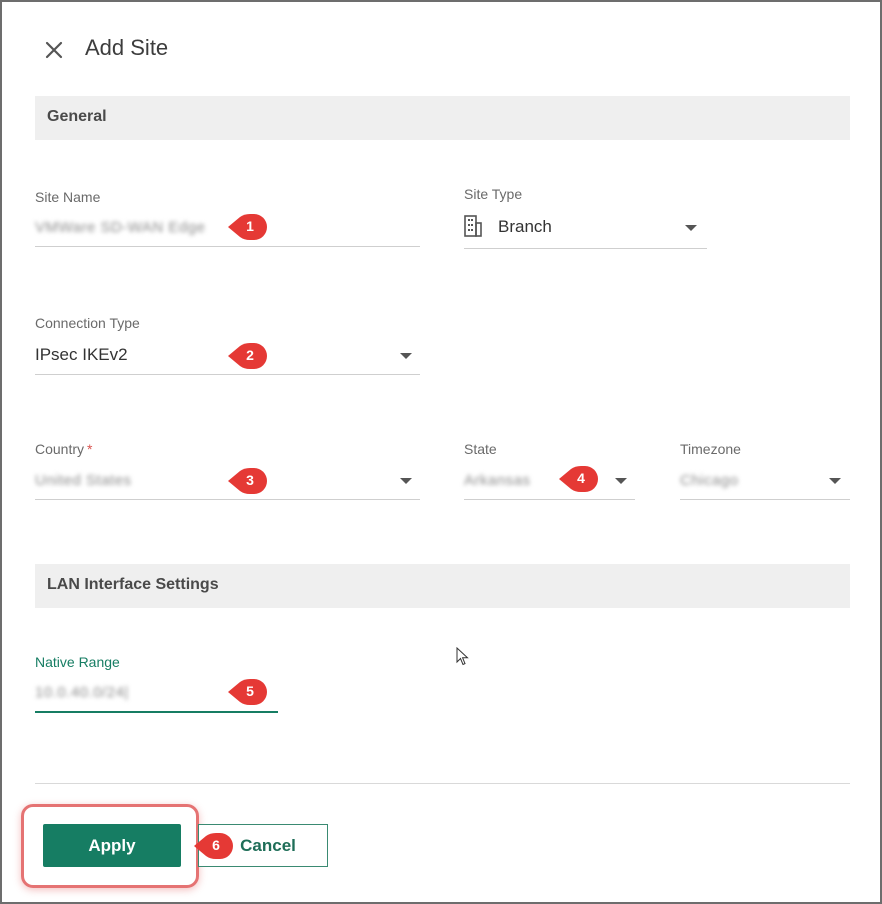 The image size is (882, 904). I want to click on state-value: Arkansas, so click(497, 480).